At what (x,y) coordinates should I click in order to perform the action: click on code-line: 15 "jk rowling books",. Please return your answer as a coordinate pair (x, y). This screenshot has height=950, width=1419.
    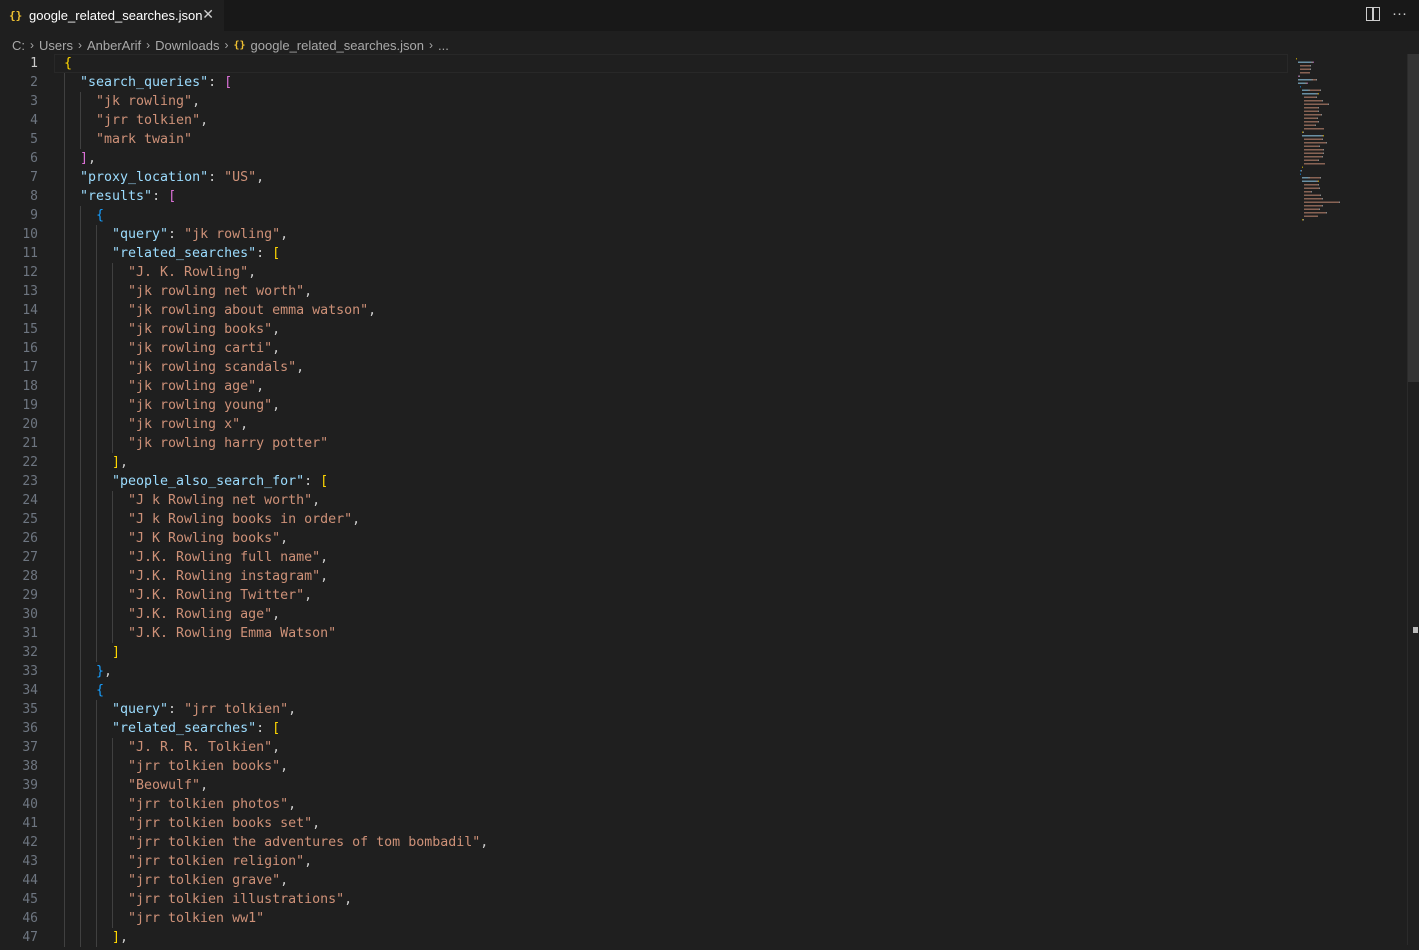
    Looking at the image, I should click on (645, 329).